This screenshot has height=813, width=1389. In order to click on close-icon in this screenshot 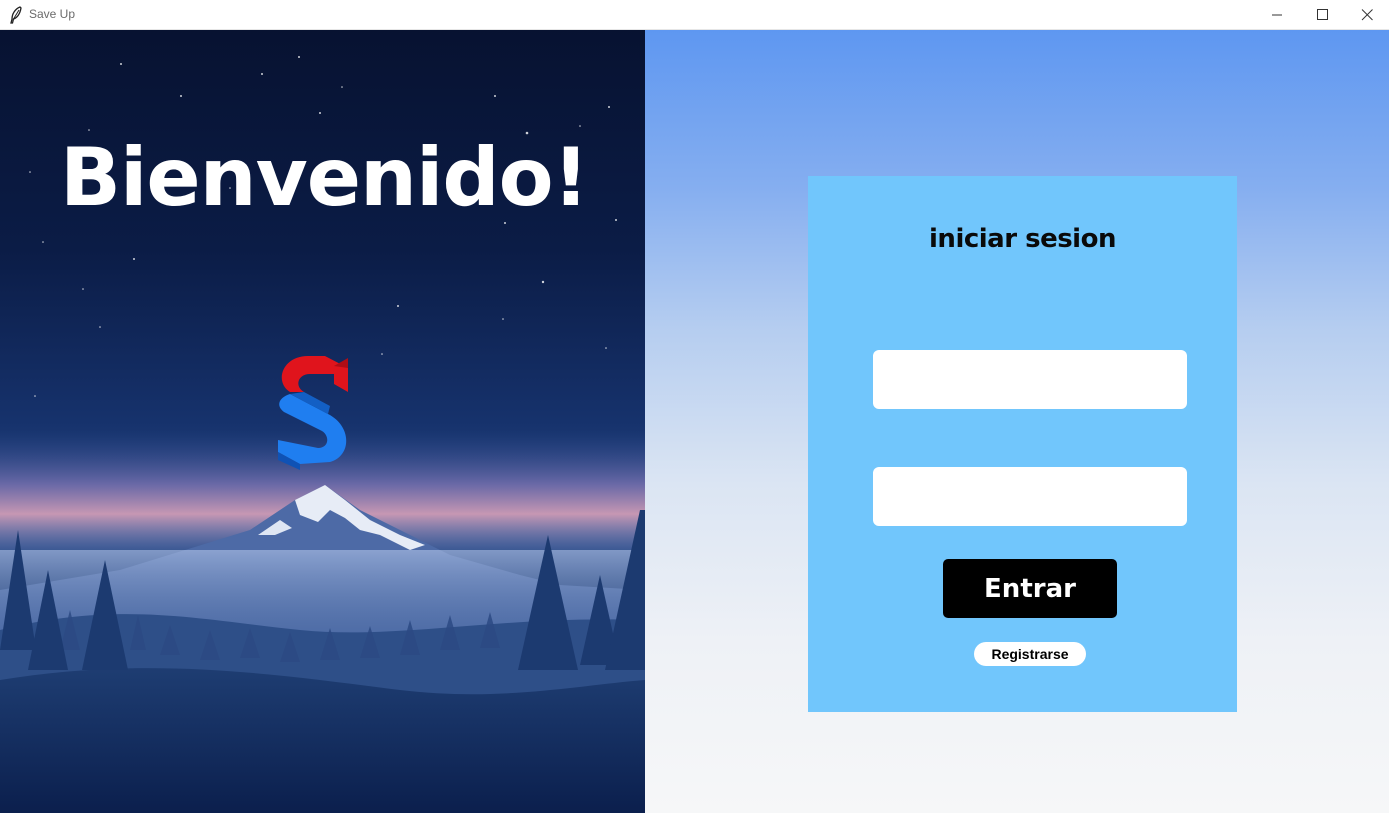, I will do `click(1367, 15)`.